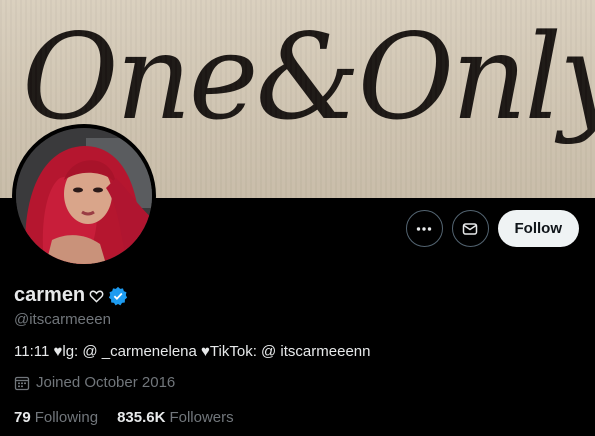 This screenshot has width=595, height=436. Describe the element at coordinates (50, 295) in the screenshot. I see `display-name: carmen` at that location.